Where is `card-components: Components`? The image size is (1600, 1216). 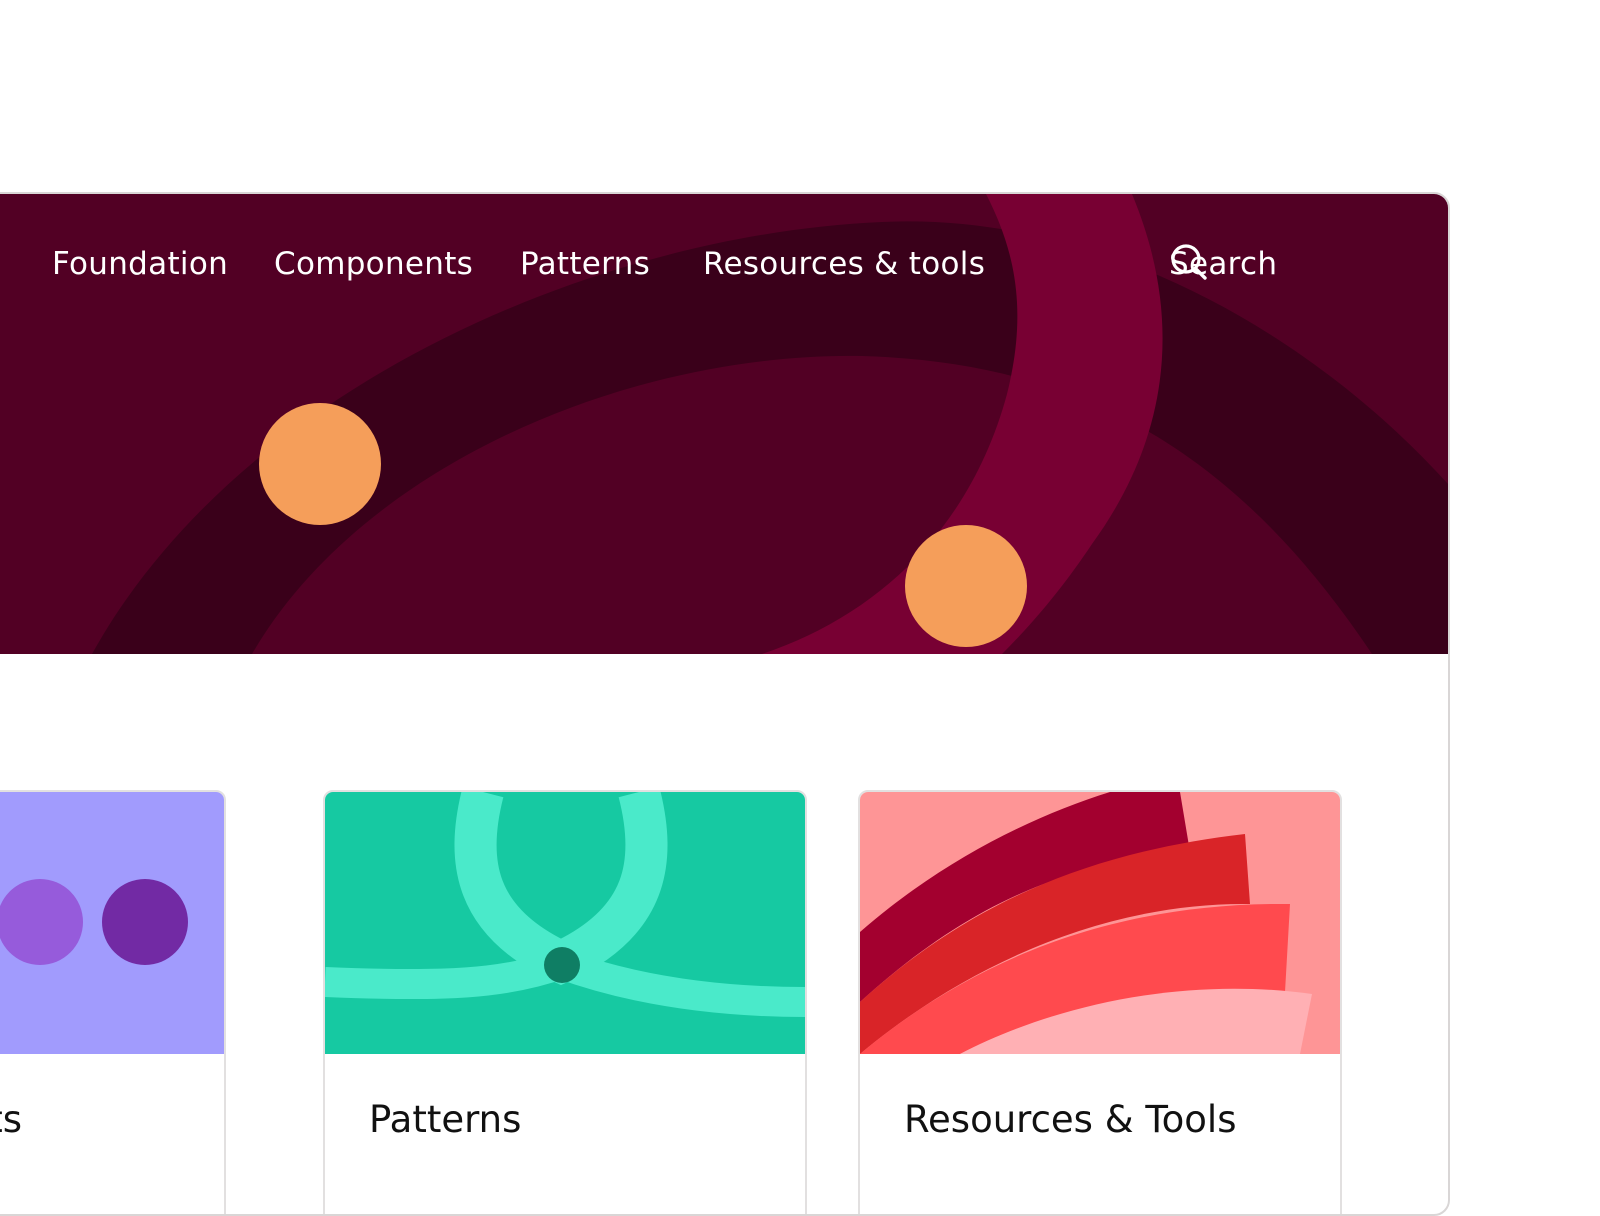
card-components: Components is located at coordinates (113, 1002).